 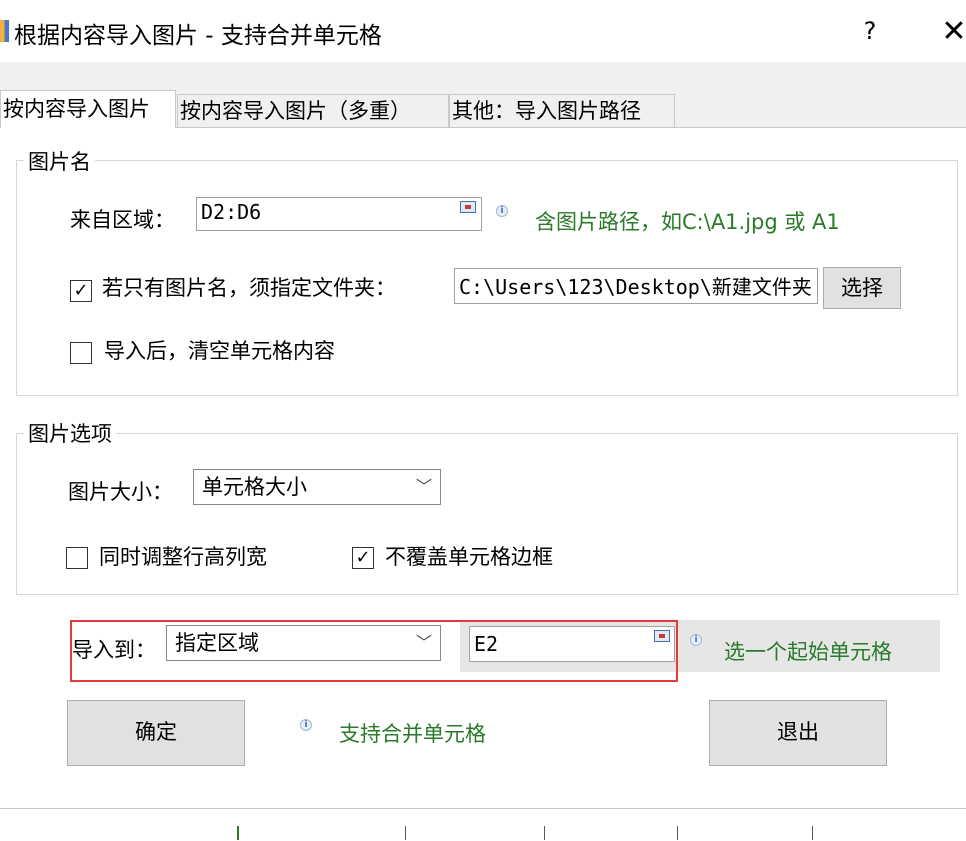 I want to click on picture-options-group-title: 图片选项, so click(x=70, y=433).